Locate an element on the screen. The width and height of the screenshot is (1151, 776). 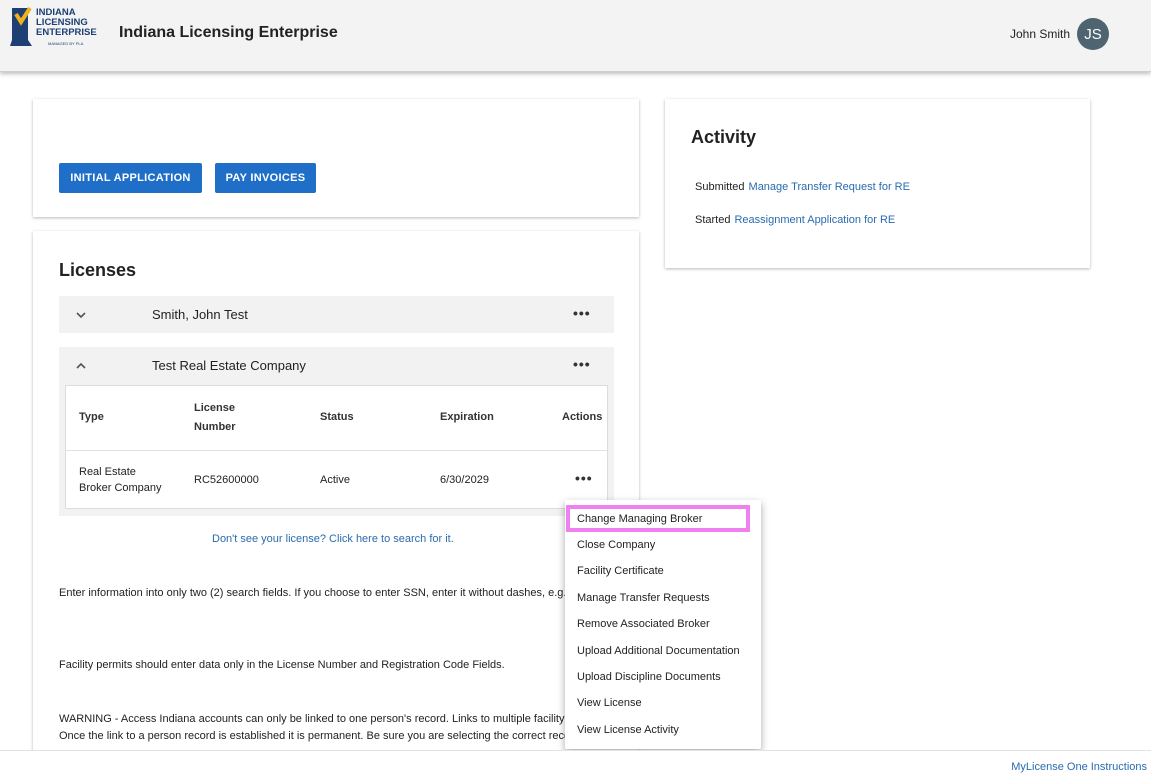
cell-status: Active is located at coordinates (335, 480).